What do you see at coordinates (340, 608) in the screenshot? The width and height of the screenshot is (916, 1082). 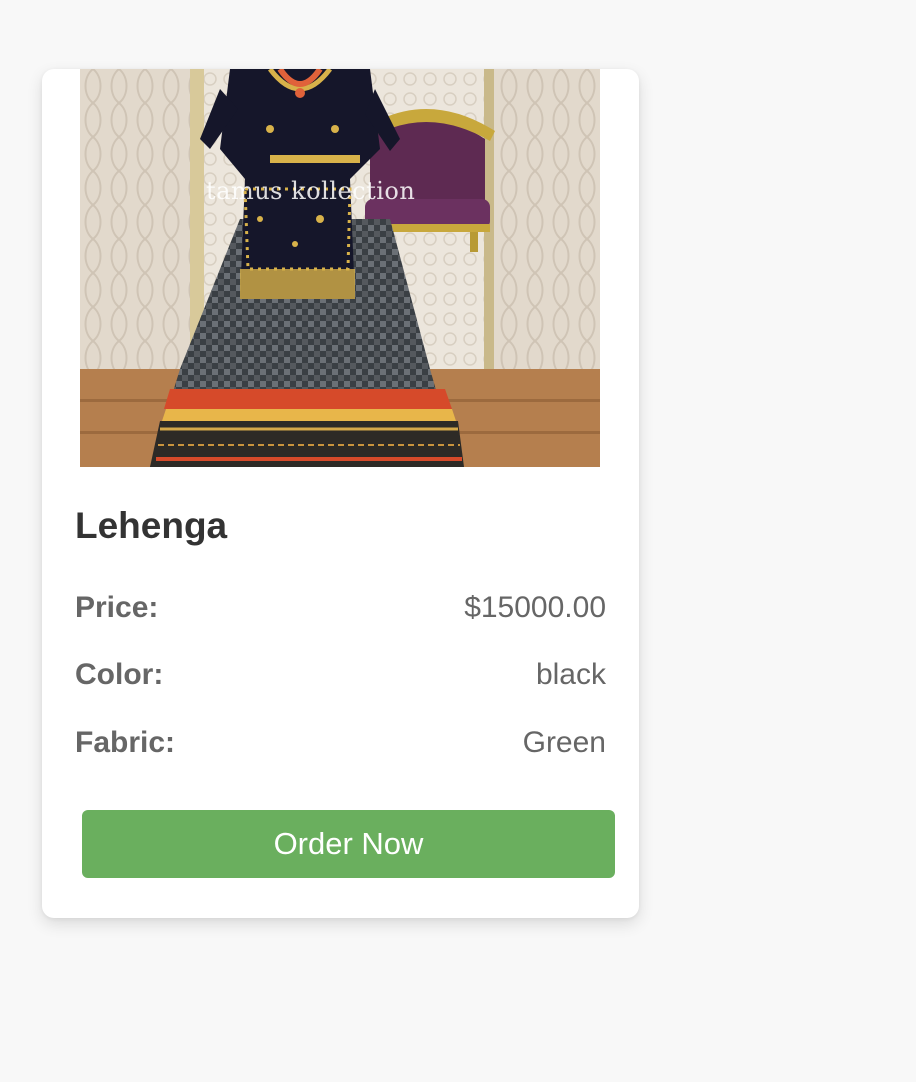 I see `price-row: Price: $15000.00` at bounding box center [340, 608].